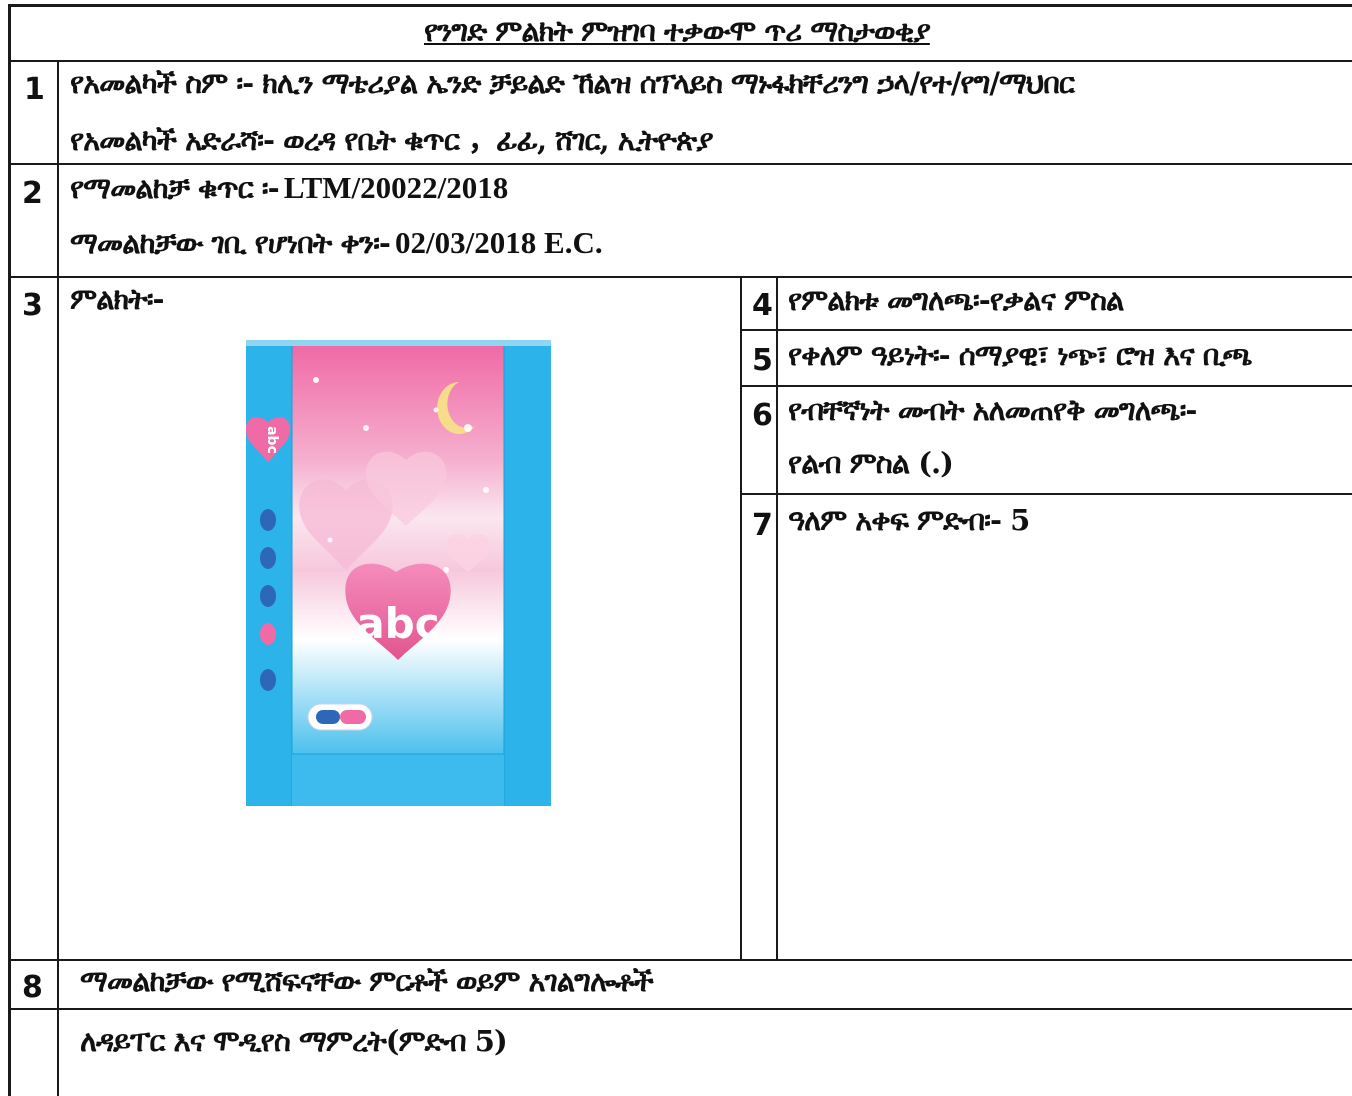 Image resolution: width=1352 pixels, height=1096 pixels. I want to click on right-panel-divider, so click(741, 618).